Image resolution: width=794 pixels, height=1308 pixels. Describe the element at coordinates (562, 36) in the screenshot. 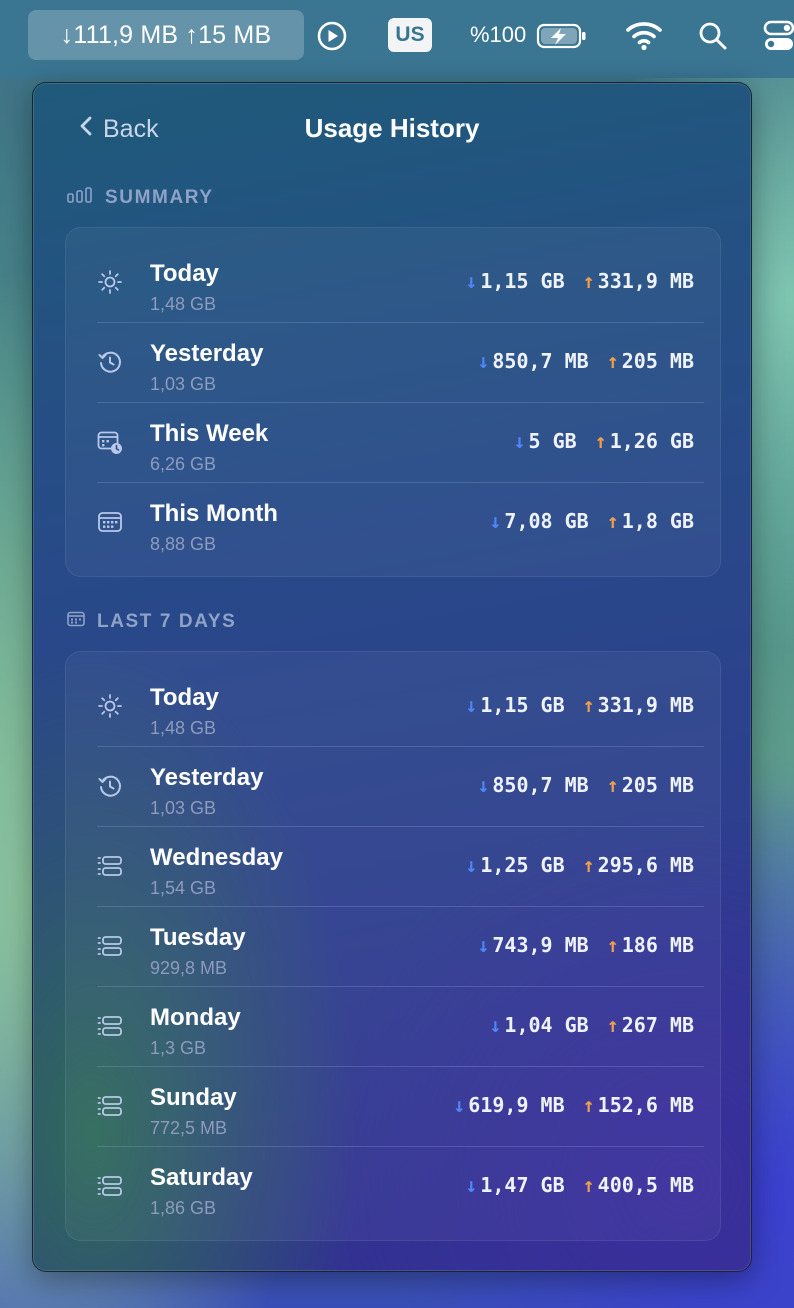

I see `battery-charging-icon` at that location.